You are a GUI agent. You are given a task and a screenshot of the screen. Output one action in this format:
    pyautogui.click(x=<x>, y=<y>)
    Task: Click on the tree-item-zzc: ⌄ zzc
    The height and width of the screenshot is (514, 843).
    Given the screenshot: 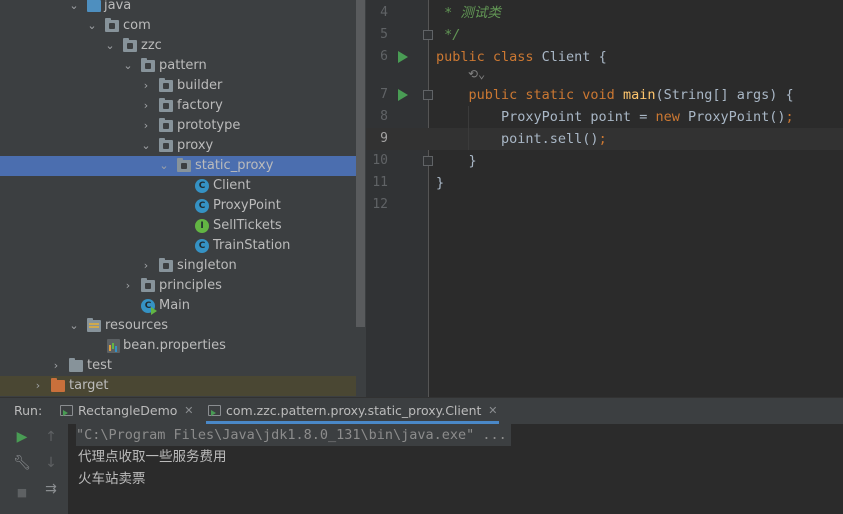 What is the action you would take?
    pyautogui.click(x=178, y=46)
    